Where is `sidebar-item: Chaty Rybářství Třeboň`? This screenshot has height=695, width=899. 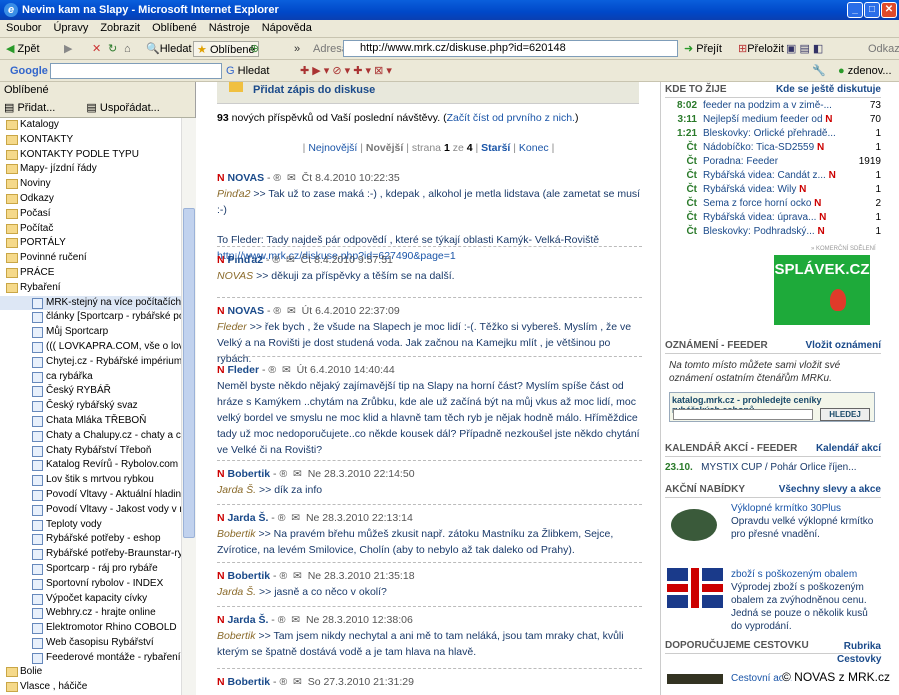 sidebar-item: Chaty Rybářství Třeboň is located at coordinates (90, 451).